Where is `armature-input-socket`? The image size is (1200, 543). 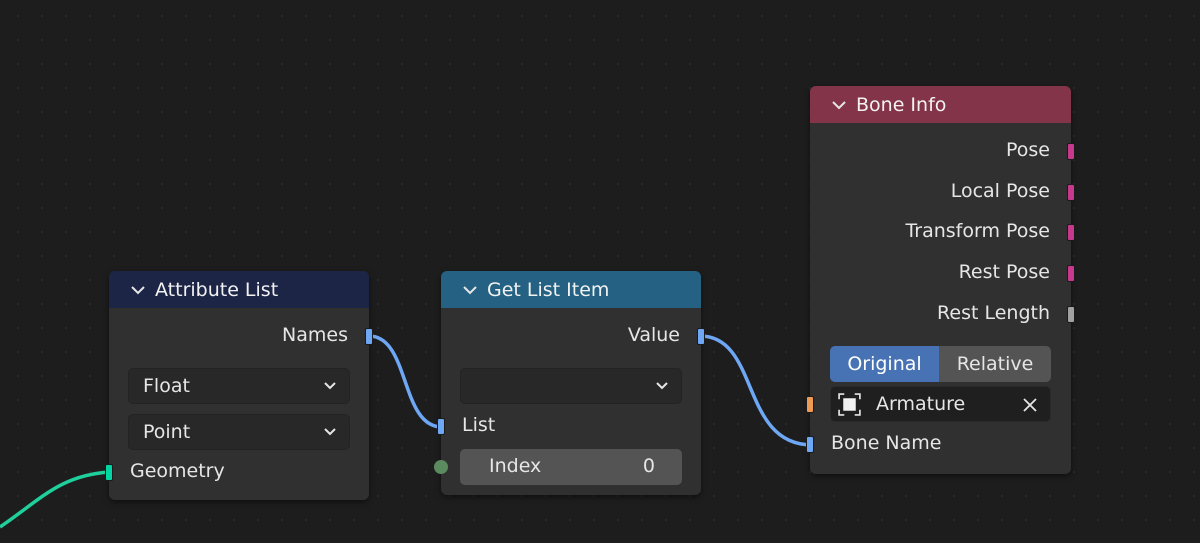
armature-input-socket is located at coordinates (810, 404).